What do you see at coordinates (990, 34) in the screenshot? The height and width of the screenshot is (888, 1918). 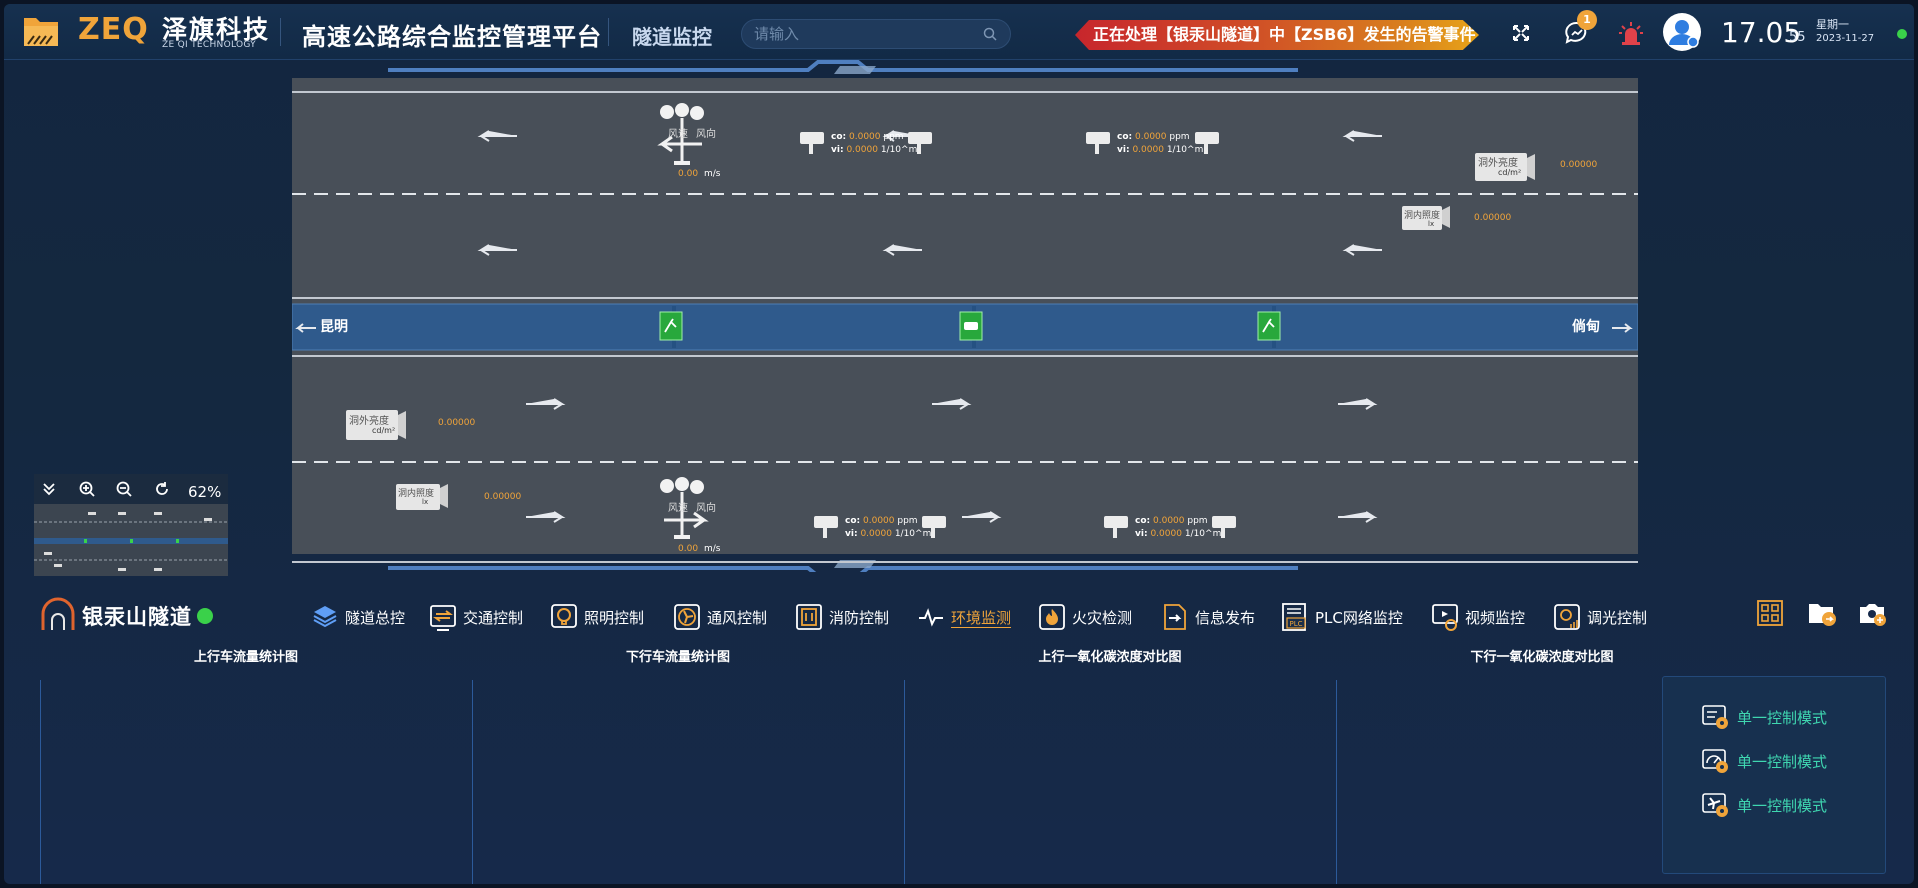 I see `search-icon` at bounding box center [990, 34].